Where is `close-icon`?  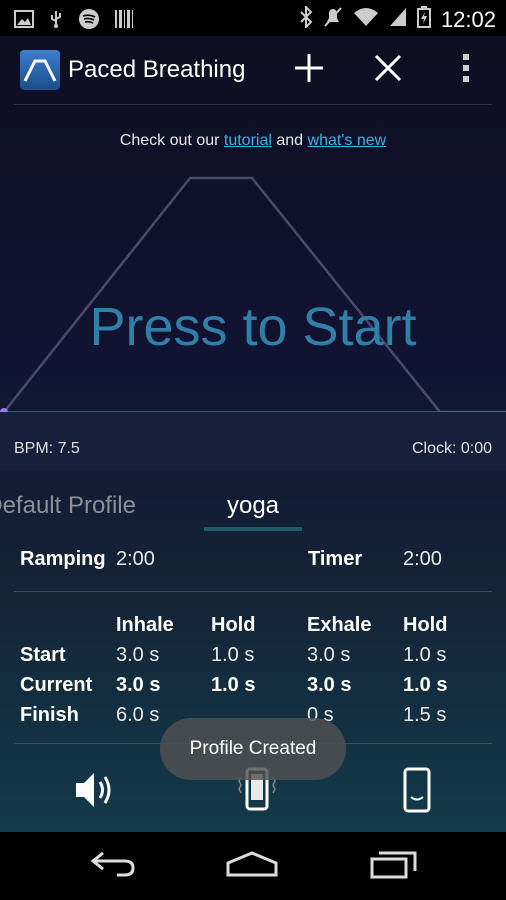 close-icon is located at coordinates (388, 70).